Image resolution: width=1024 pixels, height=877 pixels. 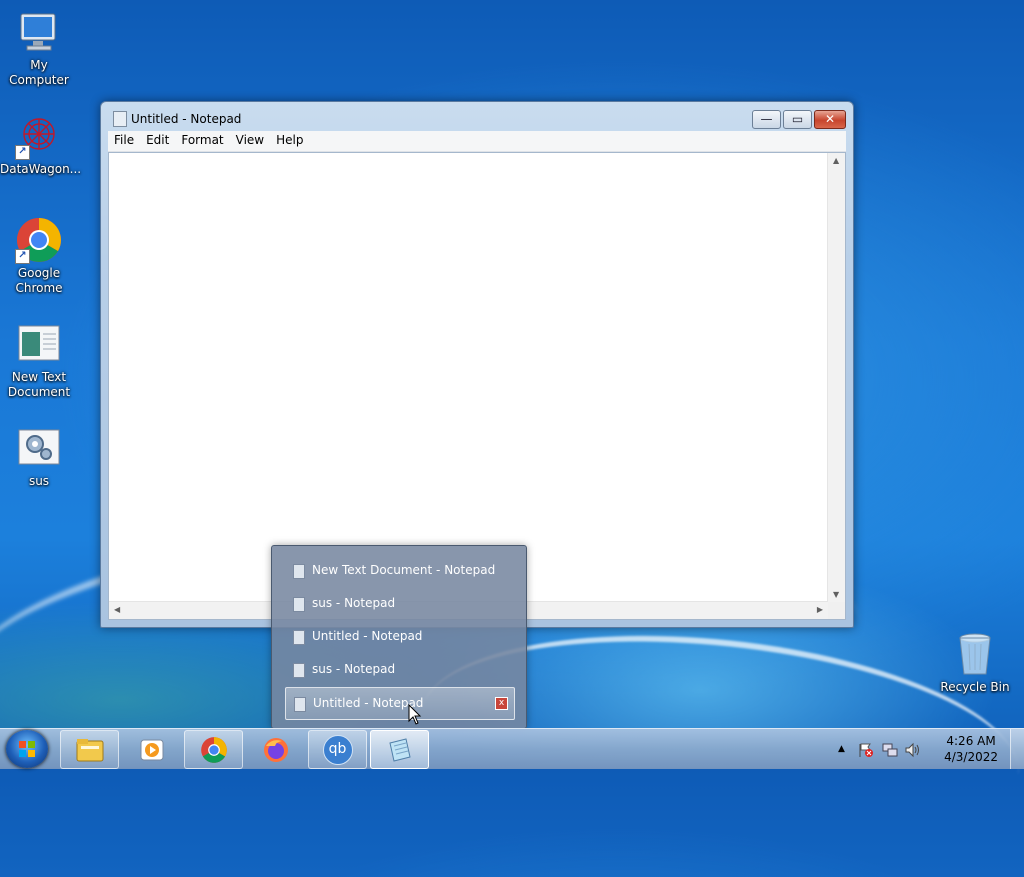 I want to click on datawagon-icon: ↗, so click(x=39, y=136).